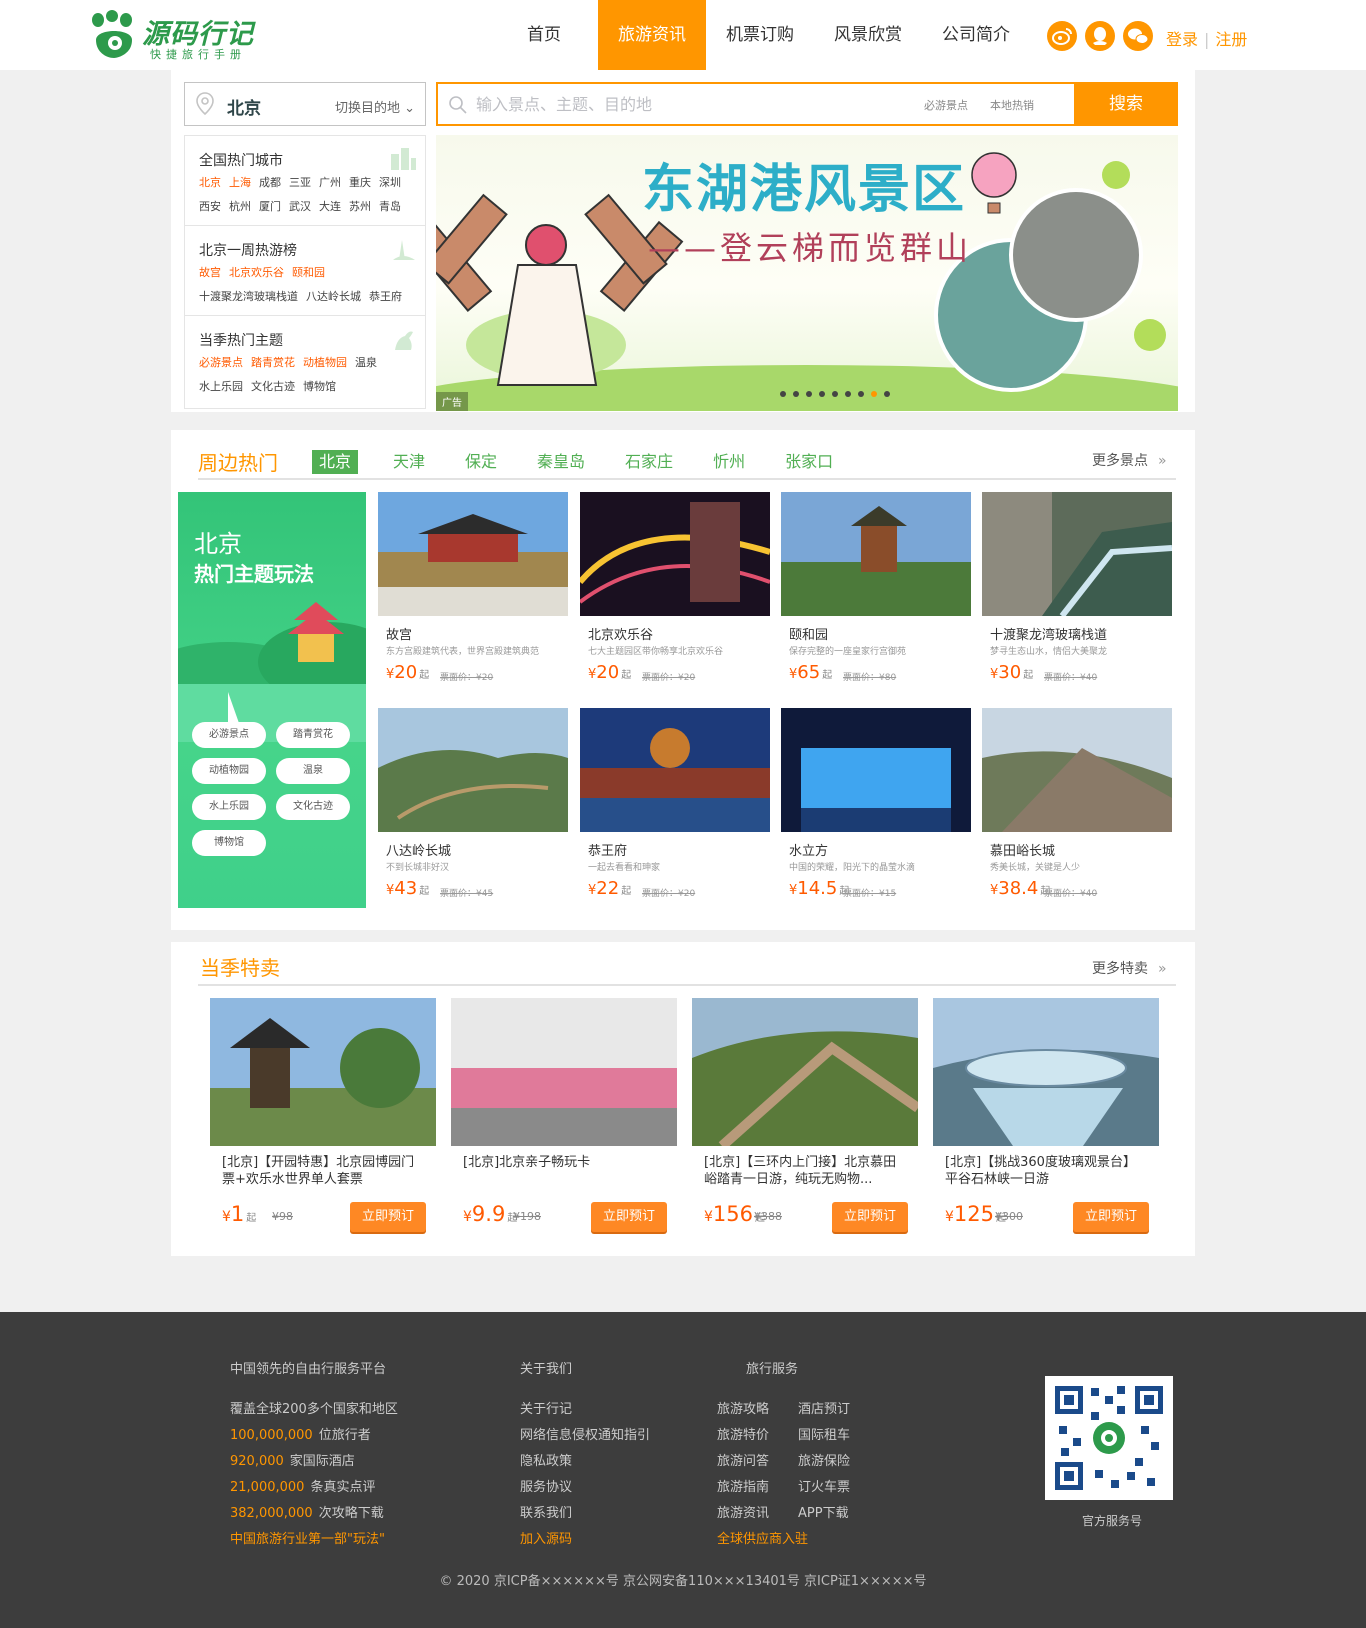  What do you see at coordinates (323, 1118) in the screenshot?
I see `deal-card: [北京]【开园特惠】北京园博园门票+欢乐水世界单人套票 ¥1 起 ¥98 立即预订` at bounding box center [323, 1118].